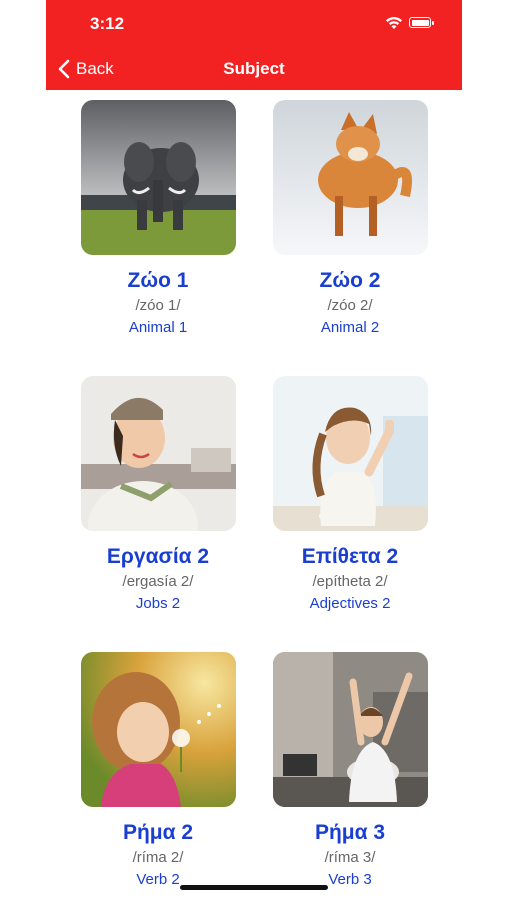 The image size is (507, 900). What do you see at coordinates (158, 305) in the screenshot?
I see `item-pronunciation: /zóo 1/` at bounding box center [158, 305].